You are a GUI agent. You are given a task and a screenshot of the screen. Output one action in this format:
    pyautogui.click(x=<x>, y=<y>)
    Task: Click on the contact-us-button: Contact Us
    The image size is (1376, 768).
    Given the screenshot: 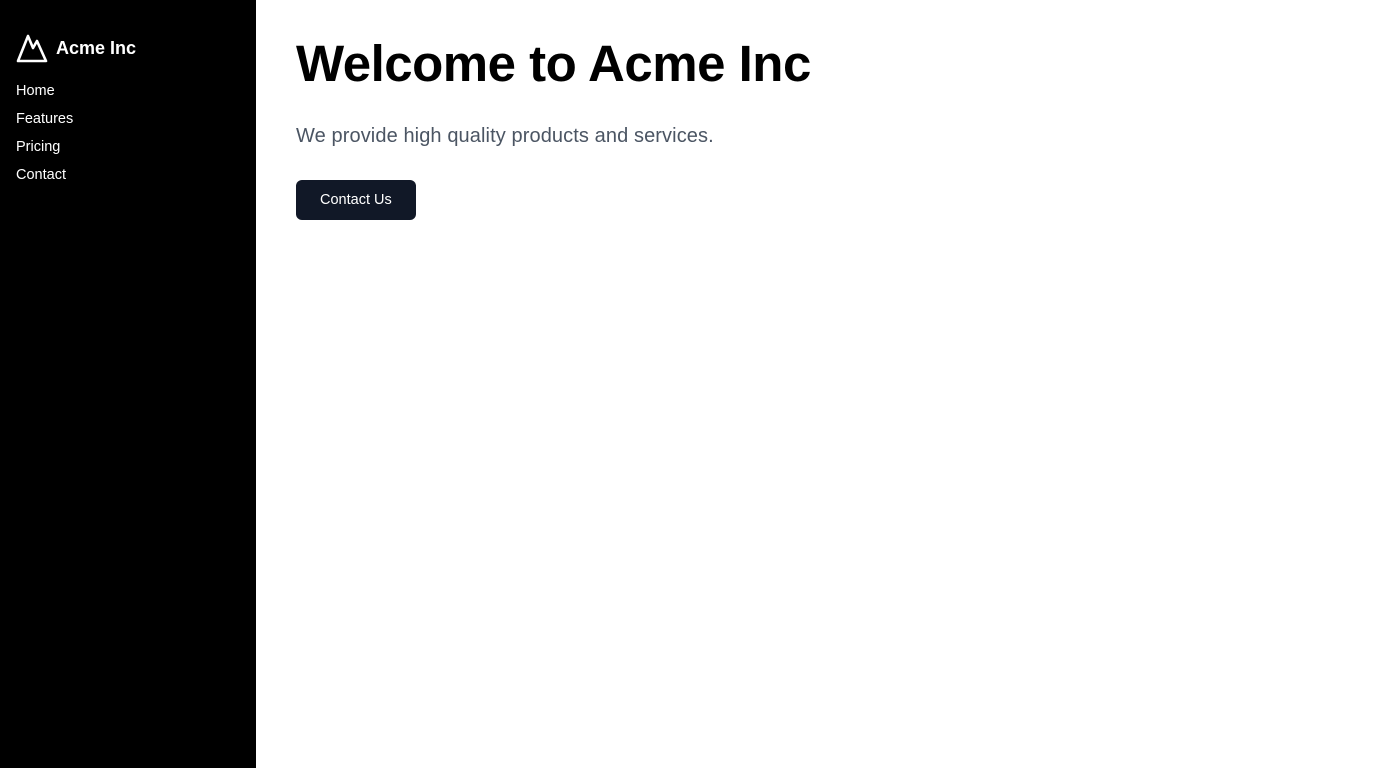 What is the action you would take?
    pyautogui.click(x=356, y=200)
    